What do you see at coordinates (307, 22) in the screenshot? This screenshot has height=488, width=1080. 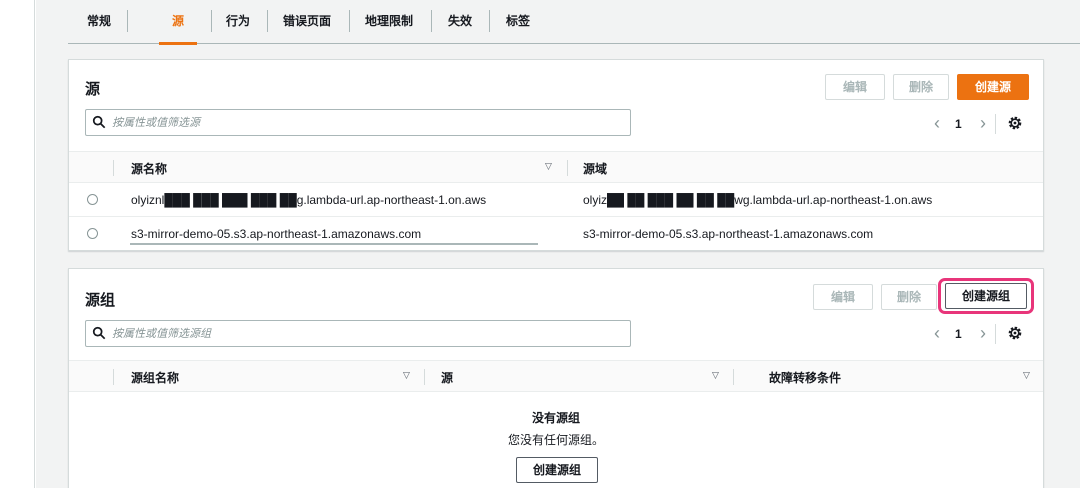 I see `tab-error-pages: 错误页面` at bounding box center [307, 22].